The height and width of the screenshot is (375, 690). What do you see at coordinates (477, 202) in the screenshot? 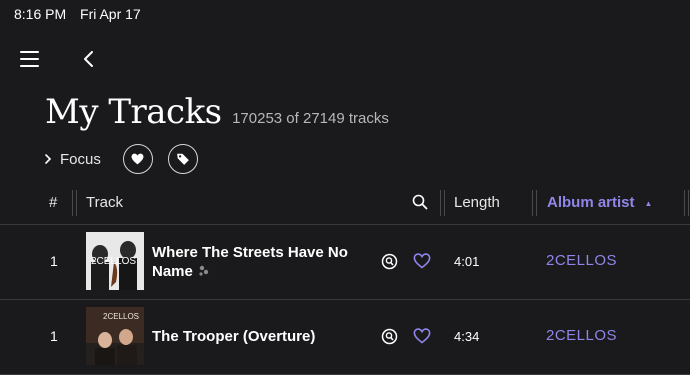
I see `column-length: Length` at bounding box center [477, 202].